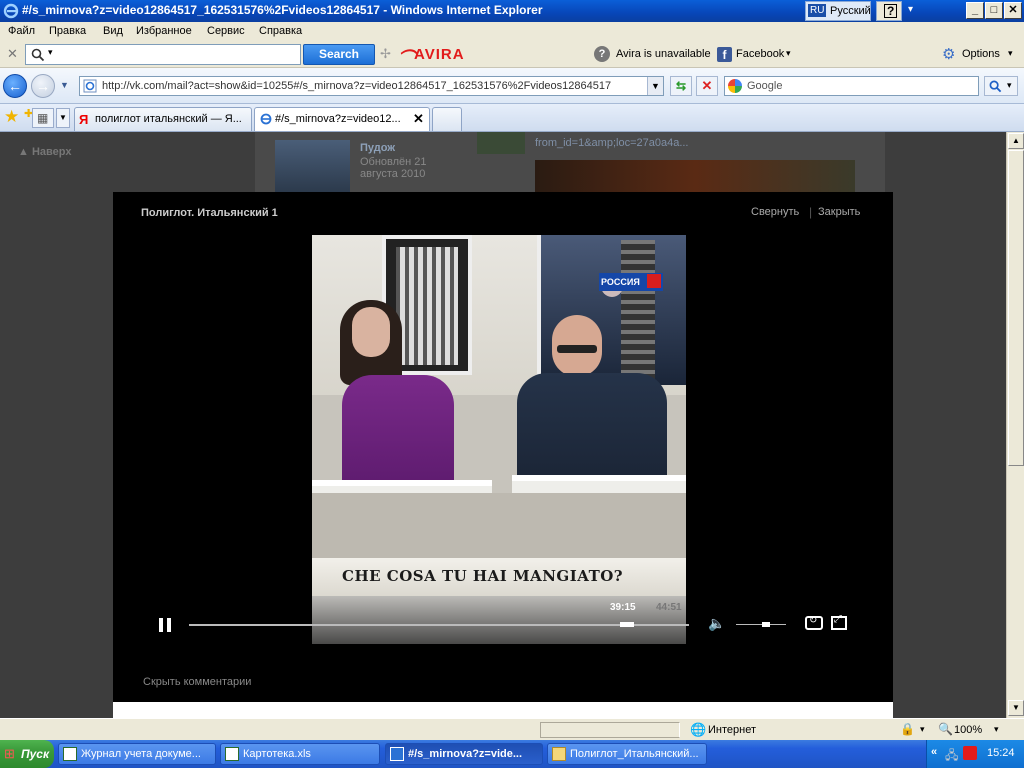  I want to click on menu-edit: Правка, so click(67, 31).